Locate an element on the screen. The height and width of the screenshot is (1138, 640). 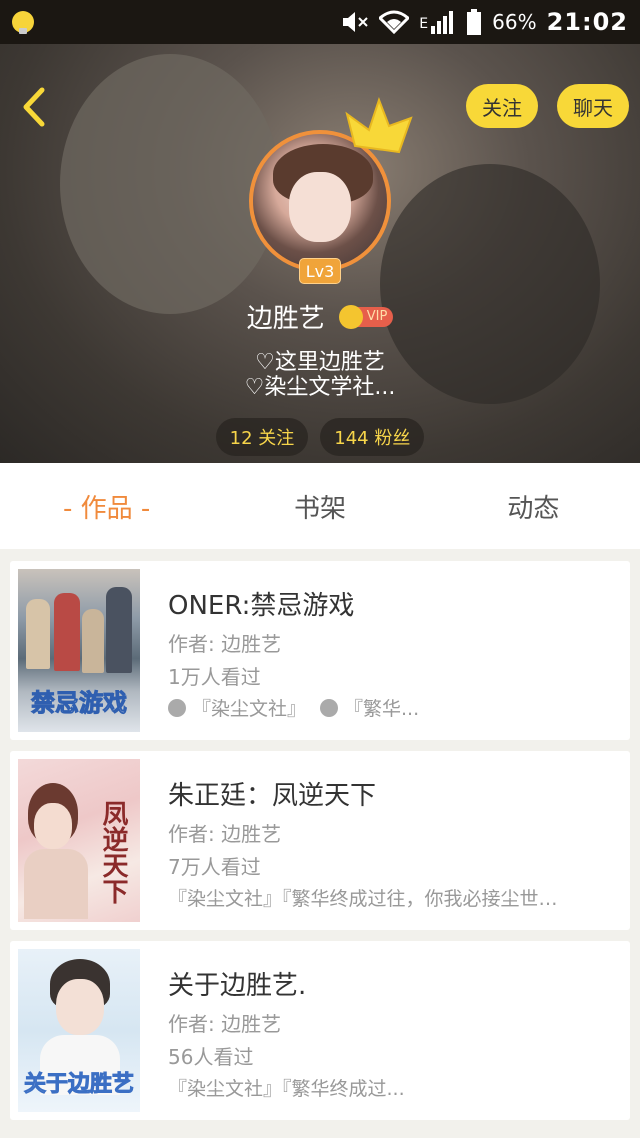
battery-percent: 66% is located at coordinates (514, 22).